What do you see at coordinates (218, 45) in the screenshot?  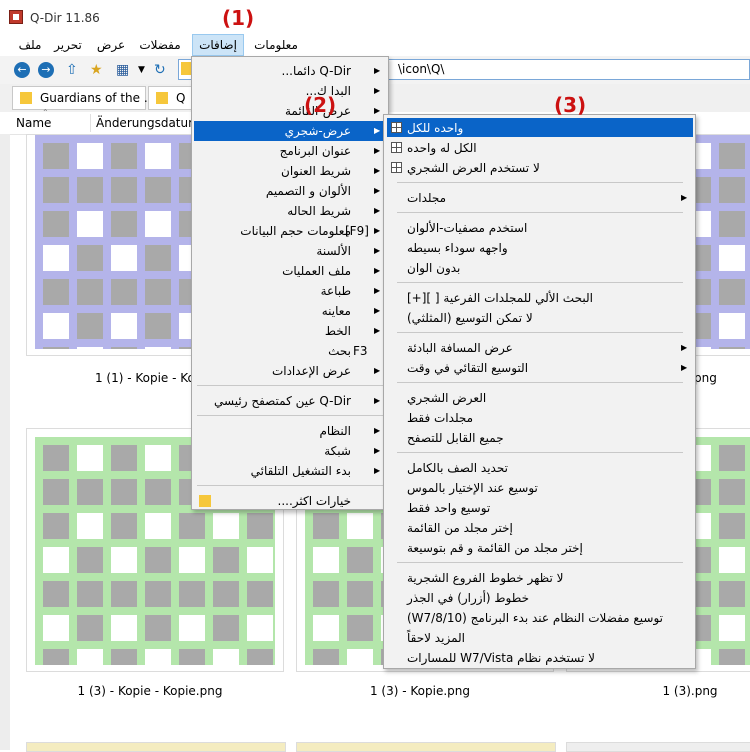 I see `menu-addons: إضافات` at bounding box center [218, 45].